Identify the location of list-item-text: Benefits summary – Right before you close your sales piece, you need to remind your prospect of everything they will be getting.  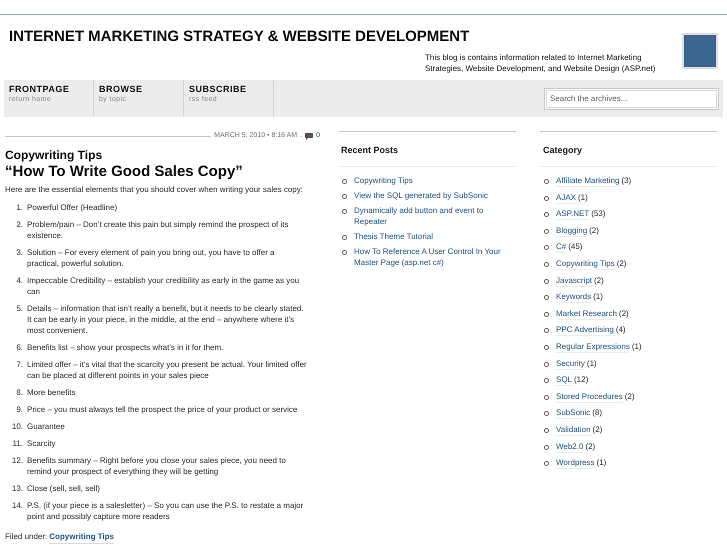
(157, 465).